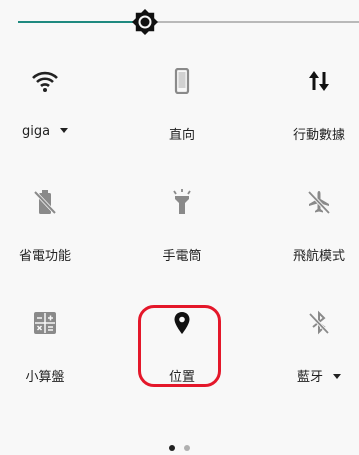 This screenshot has width=359, height=455. What do you see at coordinates (182, 81) in the screenshot?
I see `phone-portrait-icon` at bounding box center [182, 81].